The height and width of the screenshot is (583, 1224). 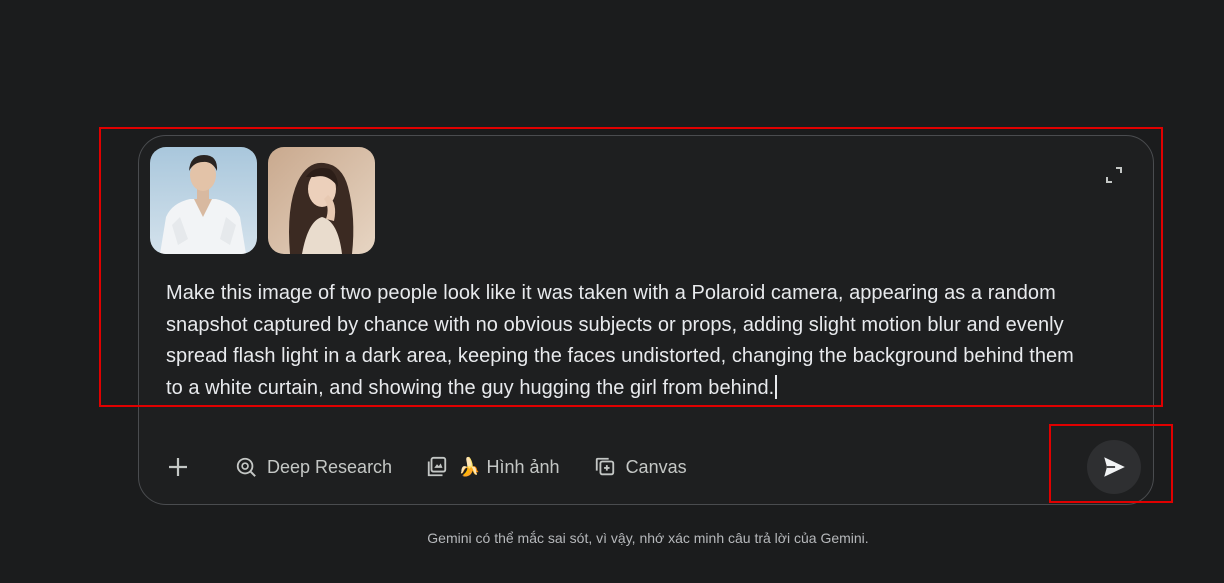 What do you see at coordinates (776, 386) in the screenshot?
I see `text-caret` at bounding box center [776, 386].